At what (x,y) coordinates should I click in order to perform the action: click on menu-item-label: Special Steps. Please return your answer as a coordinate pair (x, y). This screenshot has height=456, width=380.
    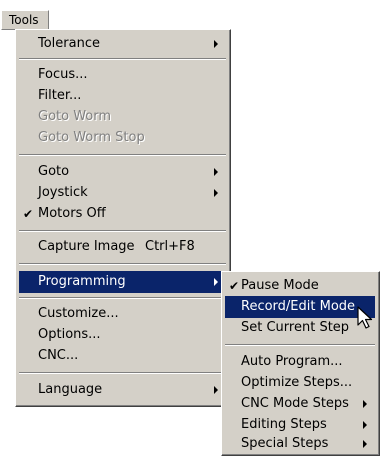
    Looking at the image, I should click on (285, 443).